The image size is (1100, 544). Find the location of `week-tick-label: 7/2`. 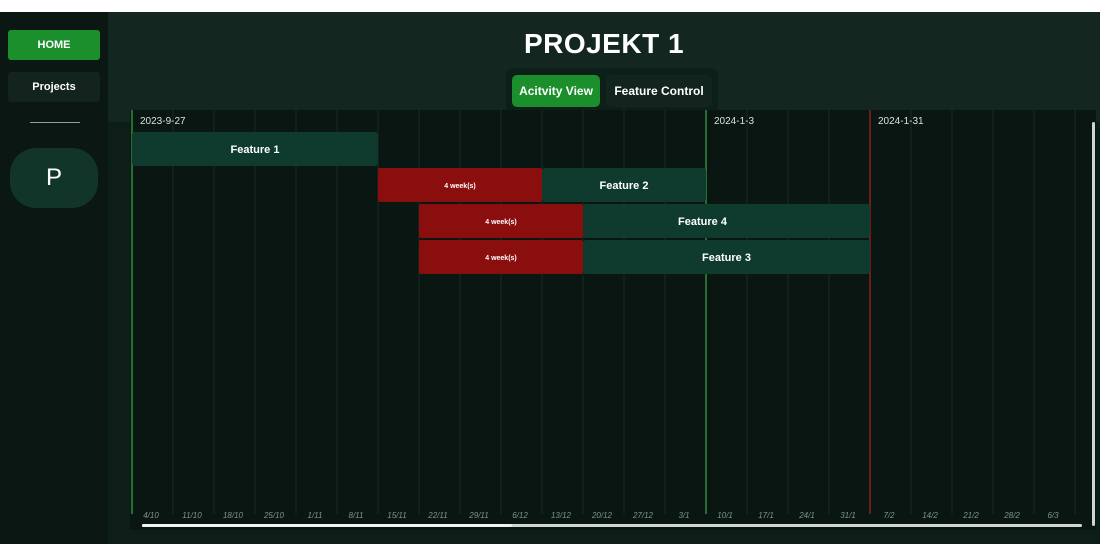

week-tick-label: 7/2 is located at coordinates (889, 515).